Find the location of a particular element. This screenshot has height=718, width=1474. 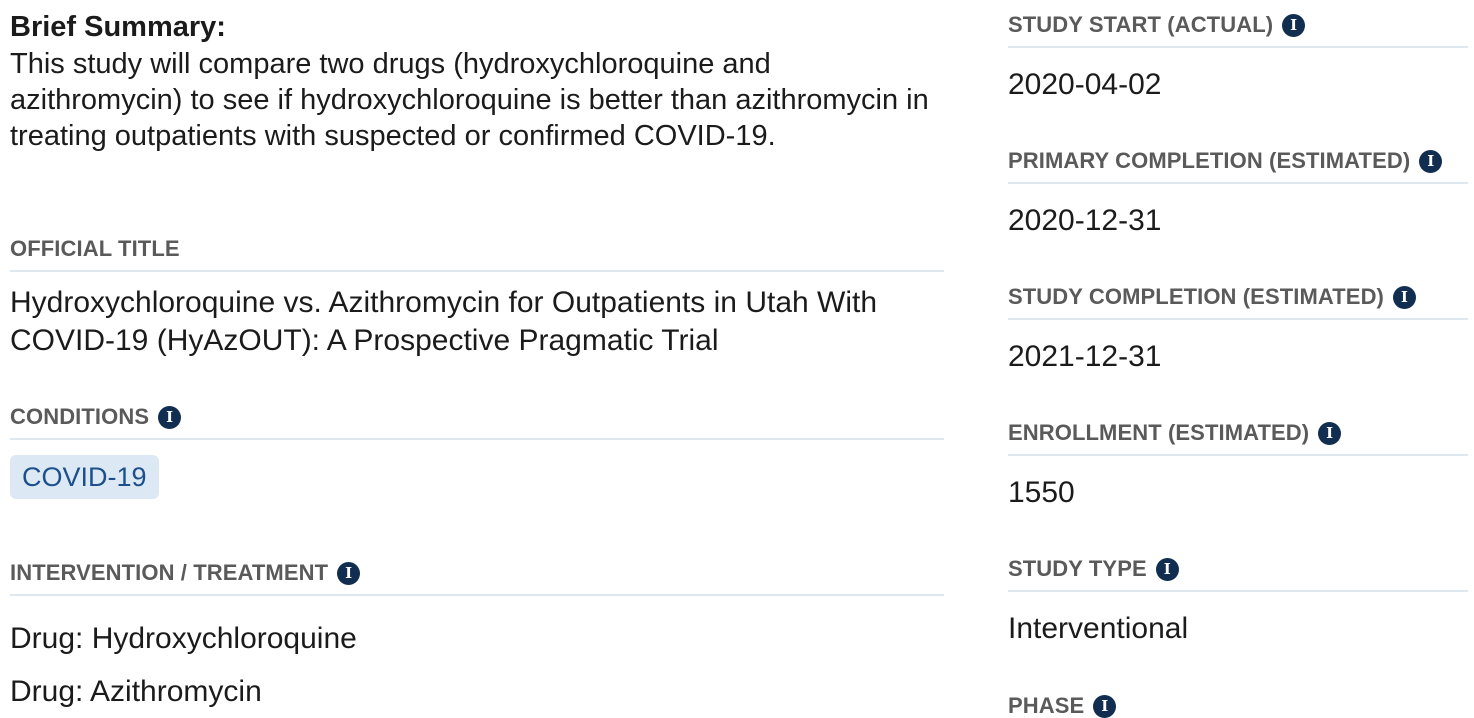

intervention-item: Drug: Azithromycin is located at coordinates (136, 691).